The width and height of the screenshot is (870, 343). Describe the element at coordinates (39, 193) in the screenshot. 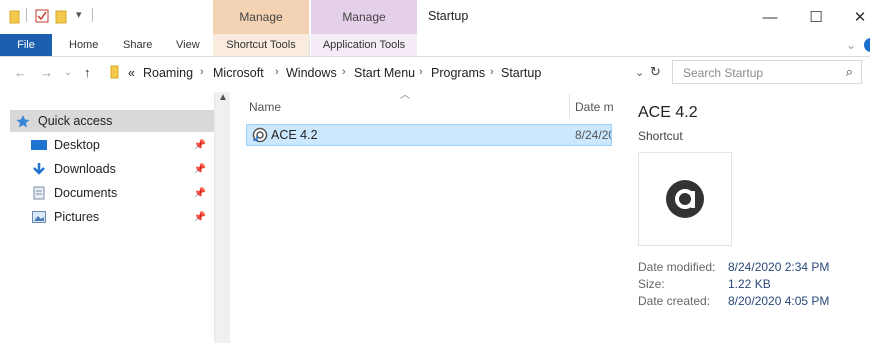

I see `documents-icon` at that location.